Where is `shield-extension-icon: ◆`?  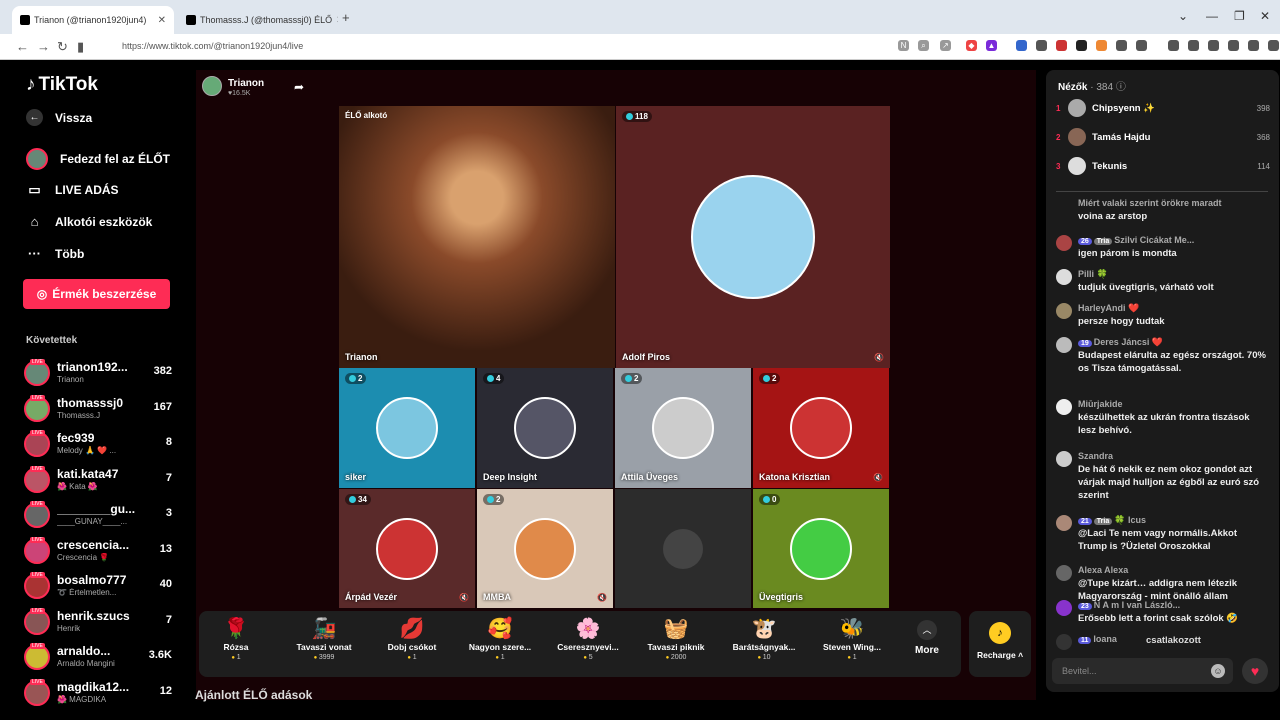 shield-extension-icon: ◆ is located at coordinates (971, 45).